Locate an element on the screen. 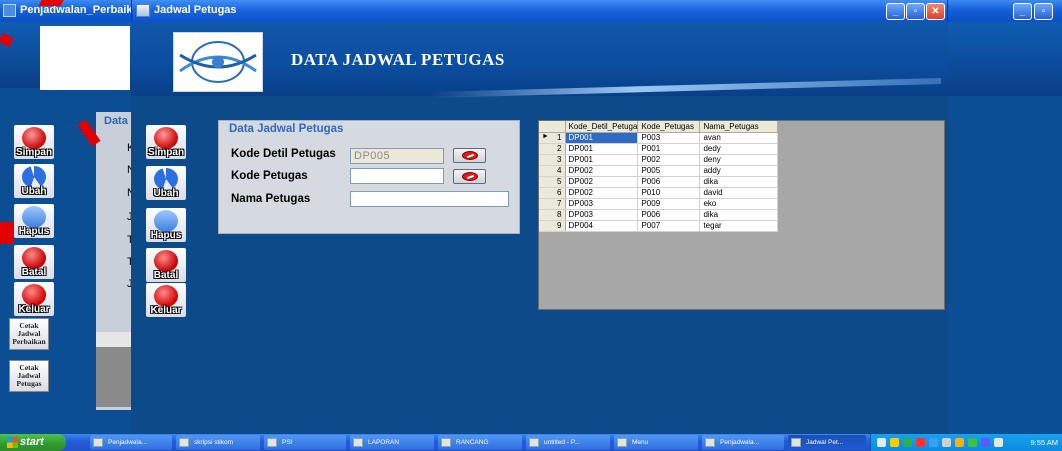  trash-icon is located at coordinates (166, 221).